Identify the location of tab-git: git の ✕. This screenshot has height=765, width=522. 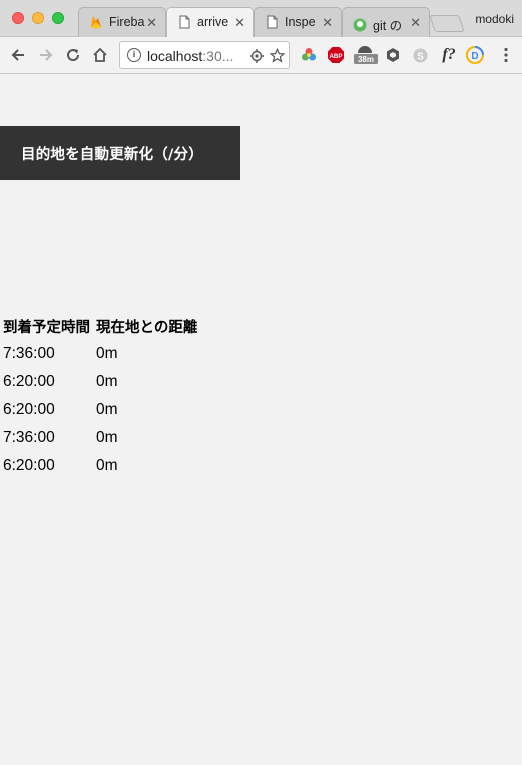
(386, 22).